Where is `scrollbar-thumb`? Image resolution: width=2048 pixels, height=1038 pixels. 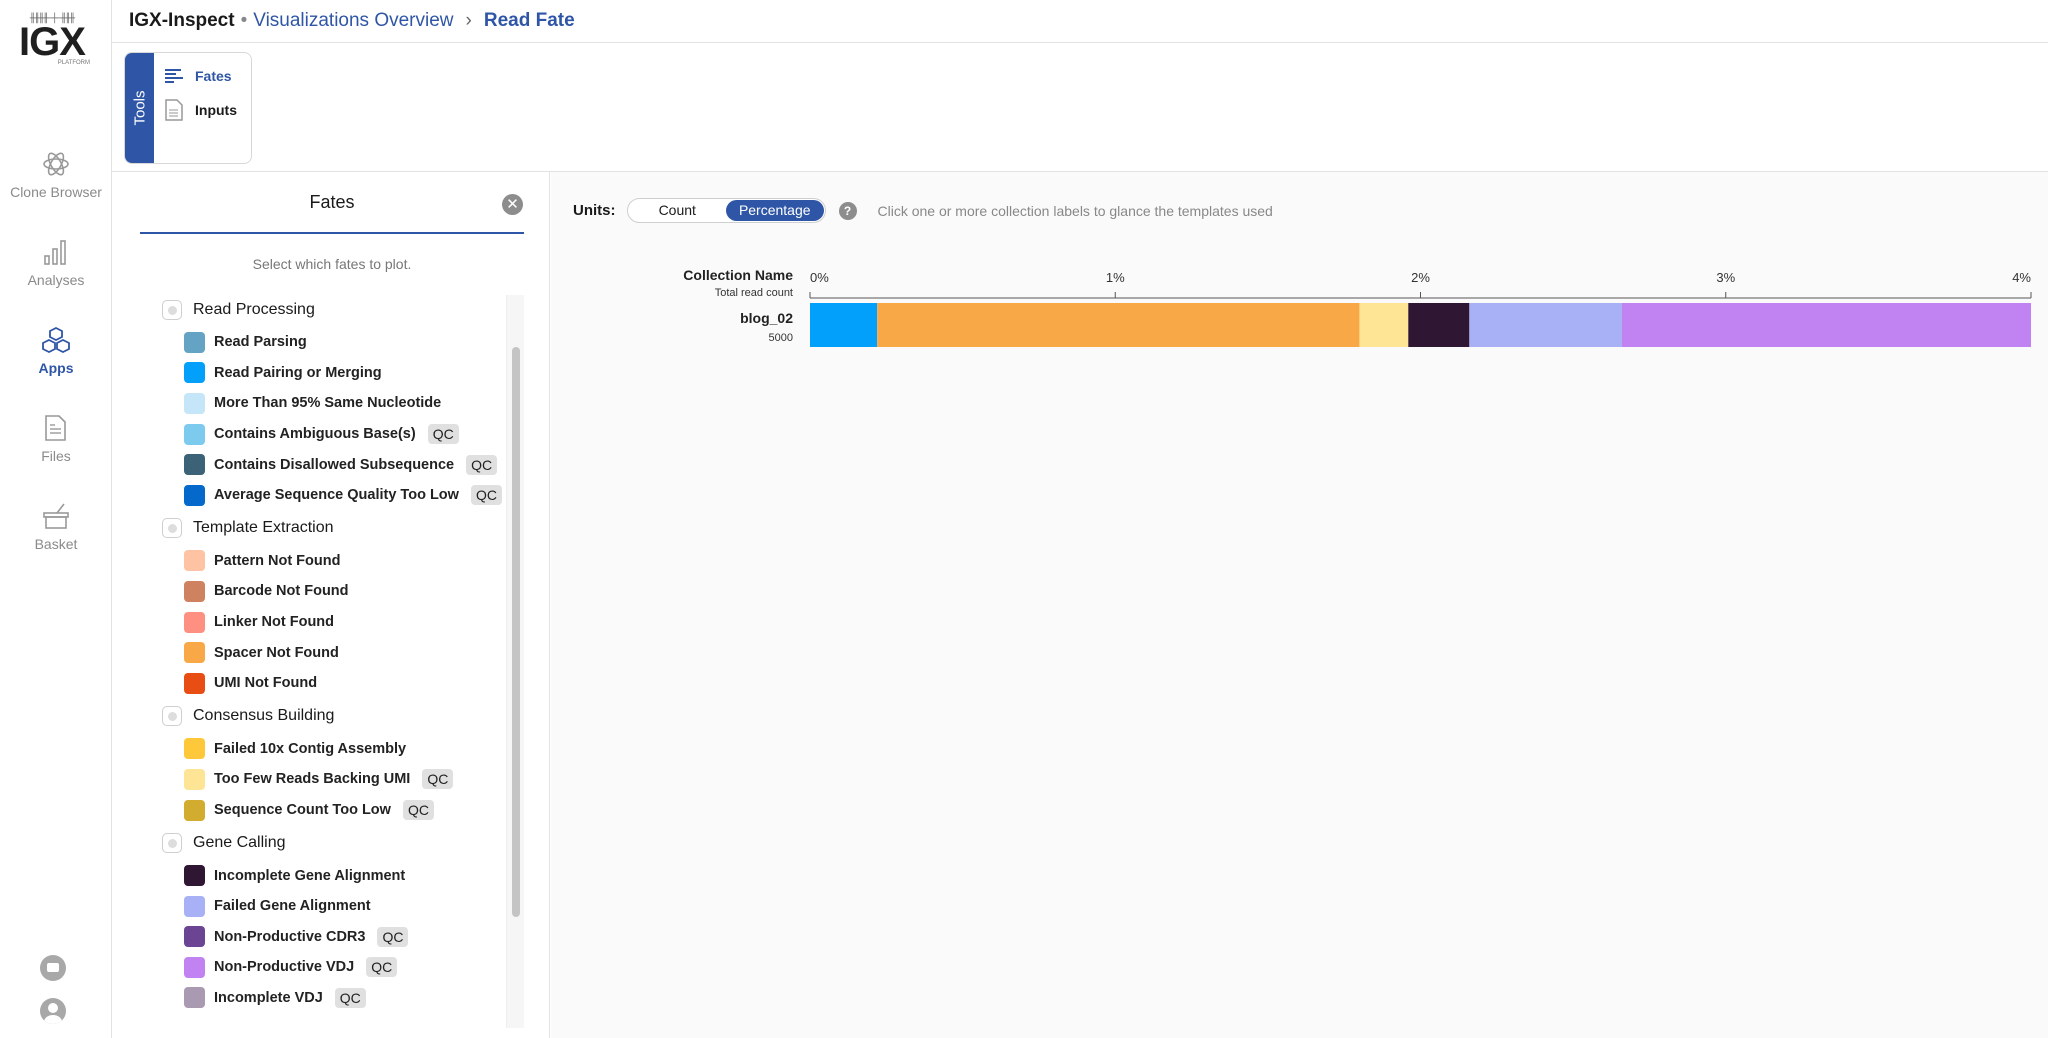 scrollbar-thumb is located at coordinates (516, 632).